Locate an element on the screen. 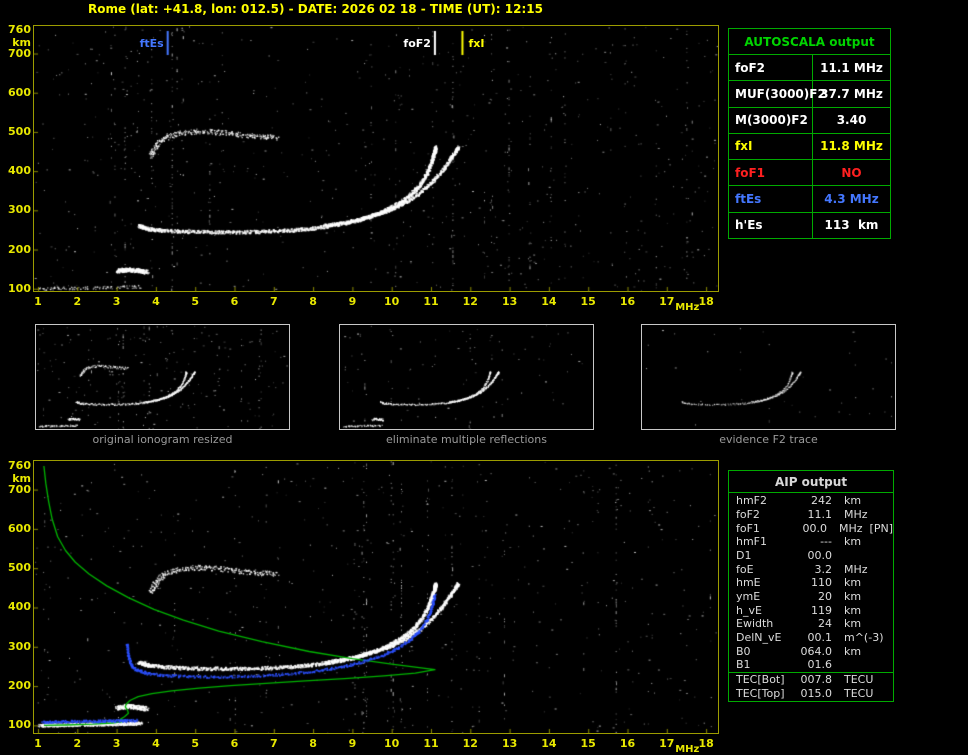 This screenshot has height=755, width=968. x-tick-label-1: 1 is located at coordinates (38, 743).